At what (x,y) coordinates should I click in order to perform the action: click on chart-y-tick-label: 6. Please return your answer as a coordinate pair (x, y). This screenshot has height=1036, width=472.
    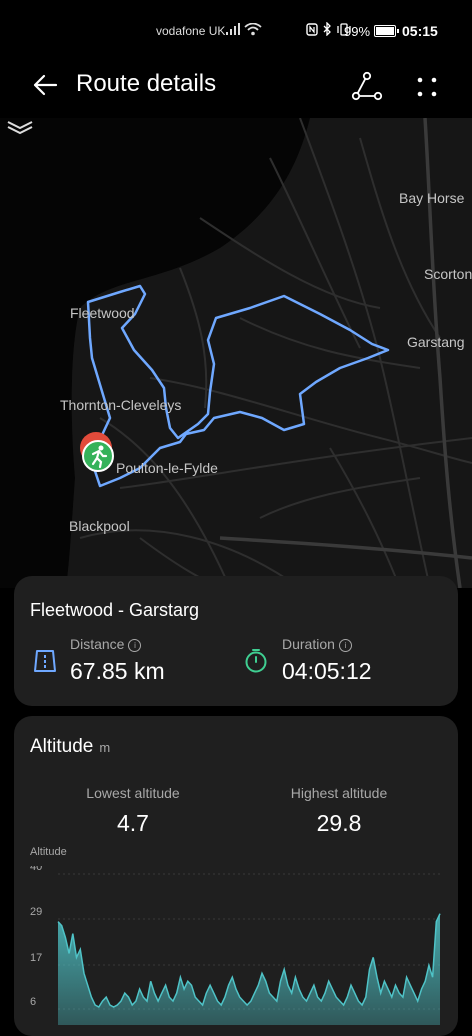
    Looking at the image, I should click on (33, 1002).